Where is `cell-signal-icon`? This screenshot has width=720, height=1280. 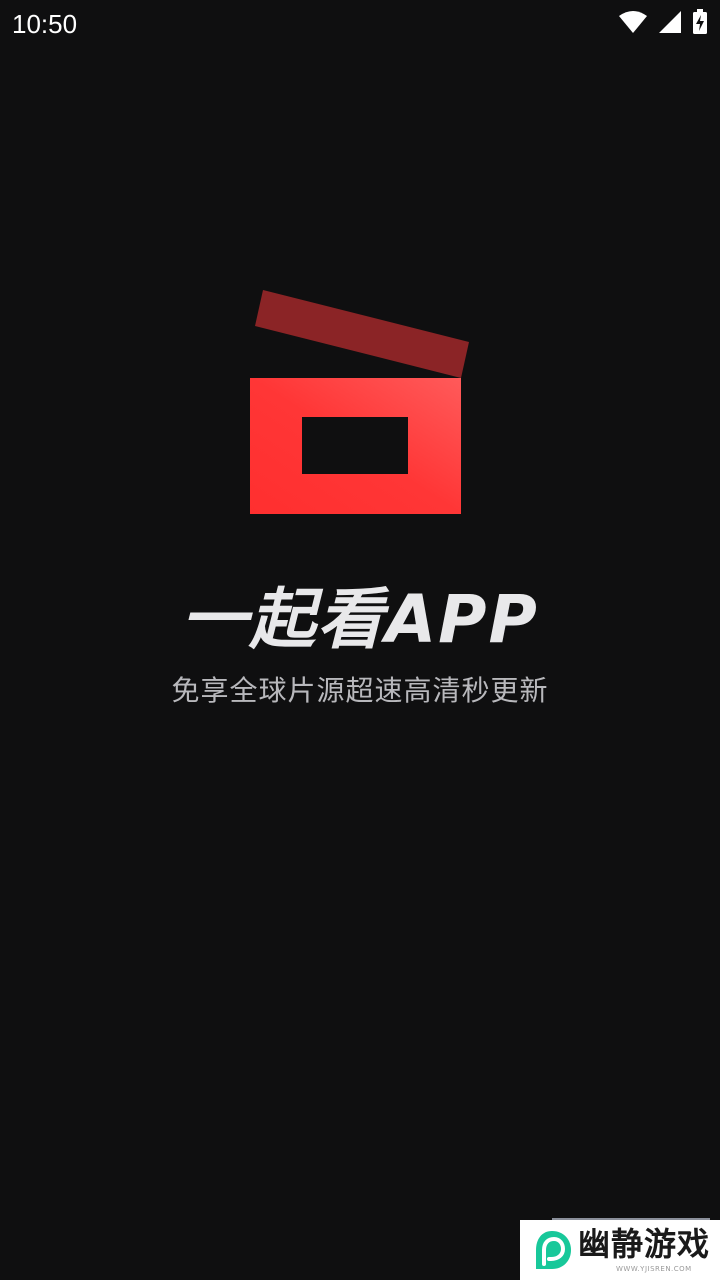 cell-signal-icon is located at coordinates (670, 24).